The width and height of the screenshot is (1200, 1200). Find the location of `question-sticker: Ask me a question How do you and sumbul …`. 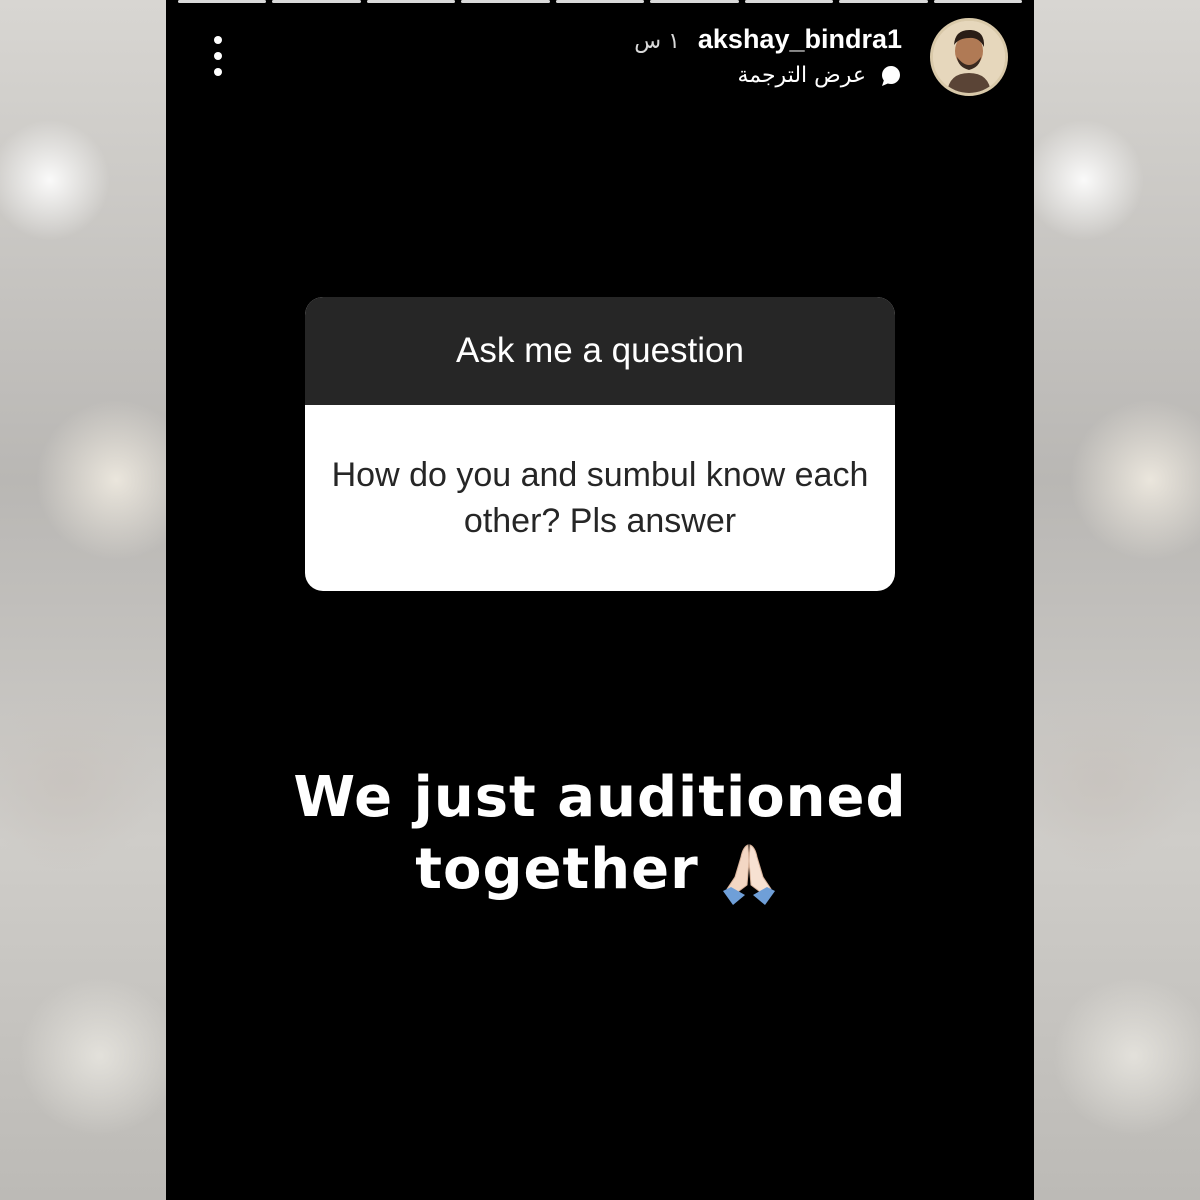

question-sticker: Ask me a question How do you and sumbul … is located at coordinates (600, 444).